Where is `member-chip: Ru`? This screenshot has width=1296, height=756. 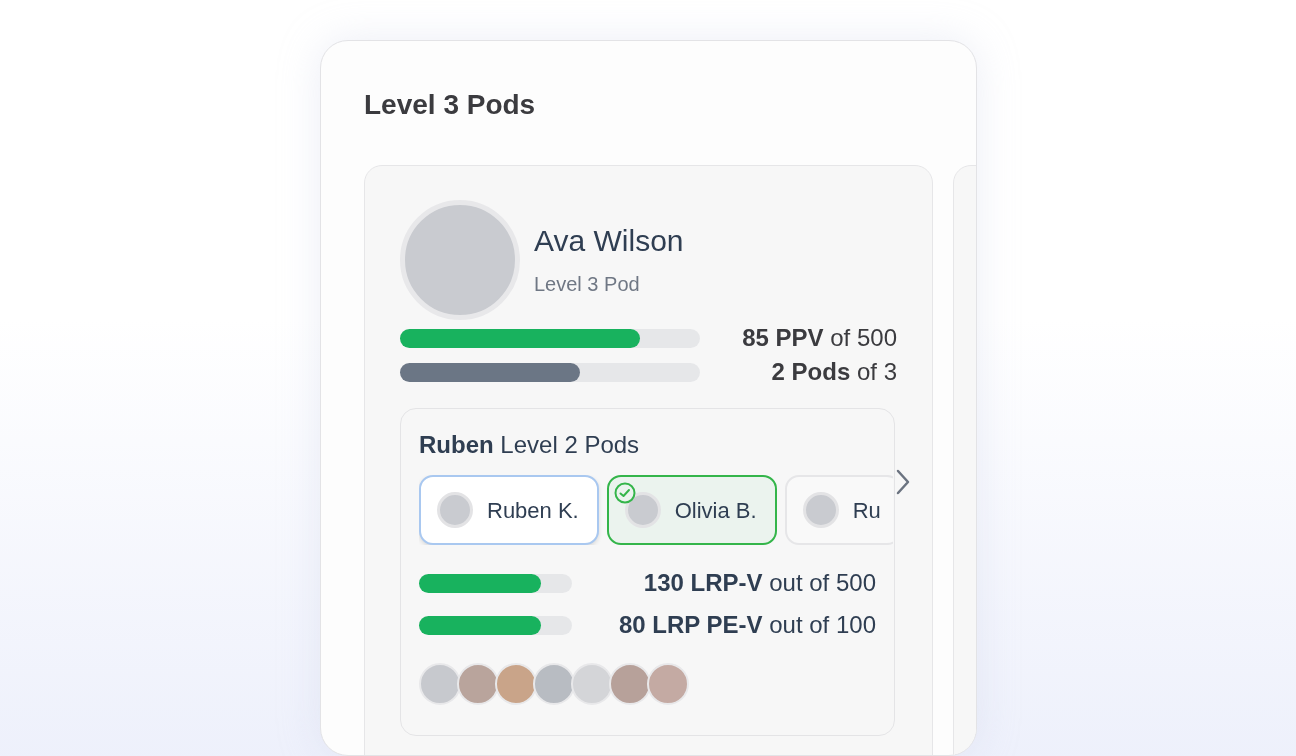 member-chip: Ru is located at coordinates (838, 510).